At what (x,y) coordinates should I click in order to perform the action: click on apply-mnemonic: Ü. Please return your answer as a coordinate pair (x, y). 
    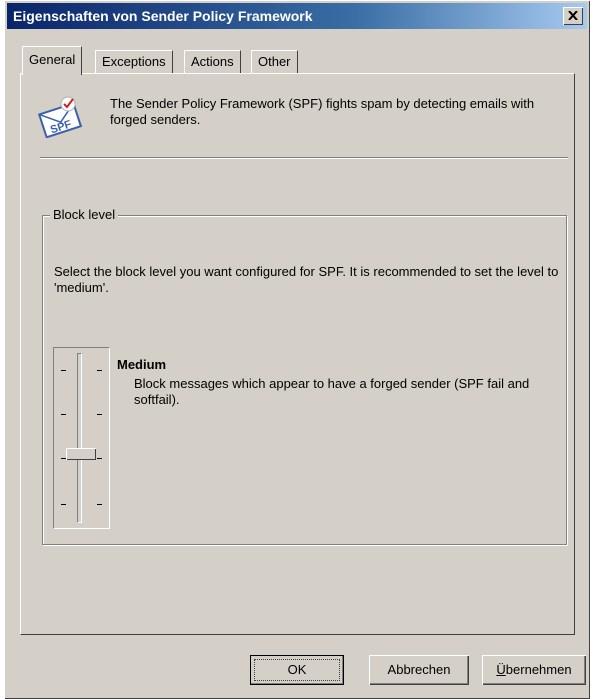
    Looking at the image, I should click on (501, 669).